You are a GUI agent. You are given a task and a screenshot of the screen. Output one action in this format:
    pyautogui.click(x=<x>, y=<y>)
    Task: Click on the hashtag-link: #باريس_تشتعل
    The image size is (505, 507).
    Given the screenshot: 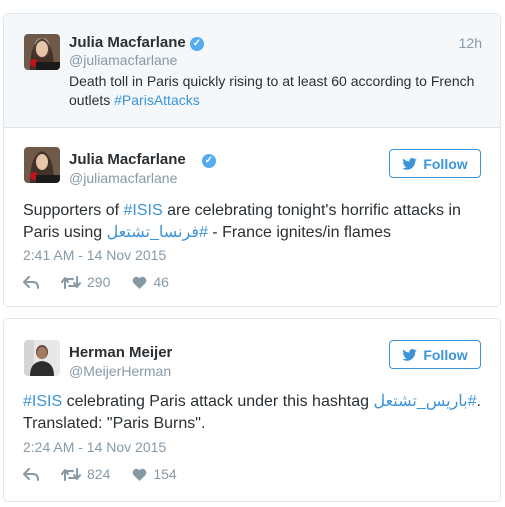 What is the action you would take?
    pyautogui.click(x=424, y=401)
    